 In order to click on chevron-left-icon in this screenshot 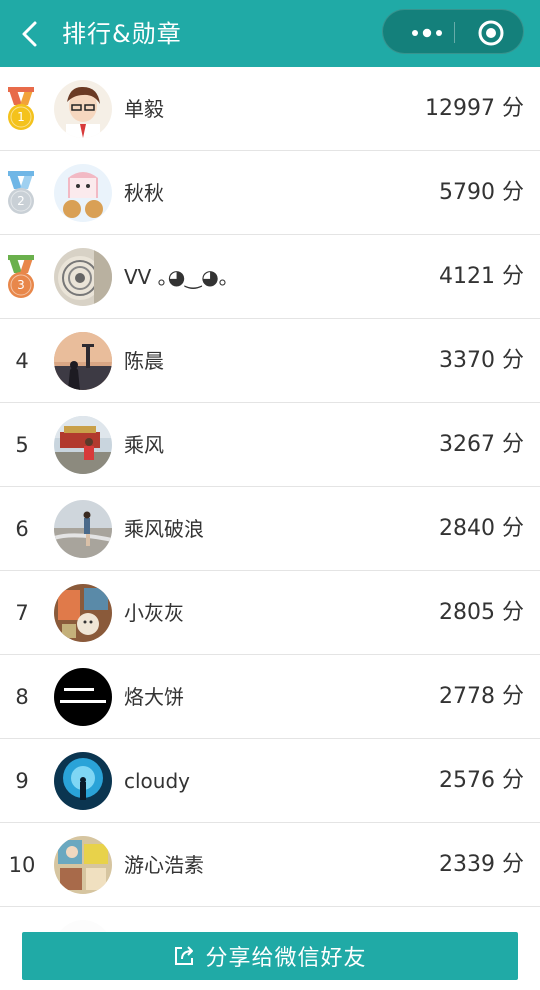, I will do `click(29, 34)`.